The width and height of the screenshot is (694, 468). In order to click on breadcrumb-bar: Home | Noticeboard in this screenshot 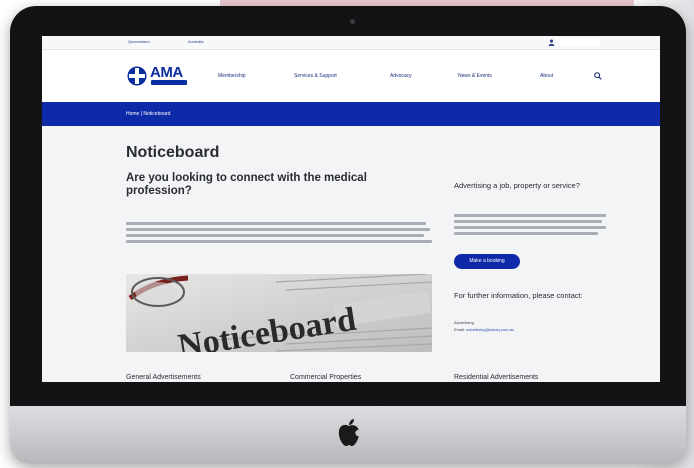, I will do `click(351, 114)`.